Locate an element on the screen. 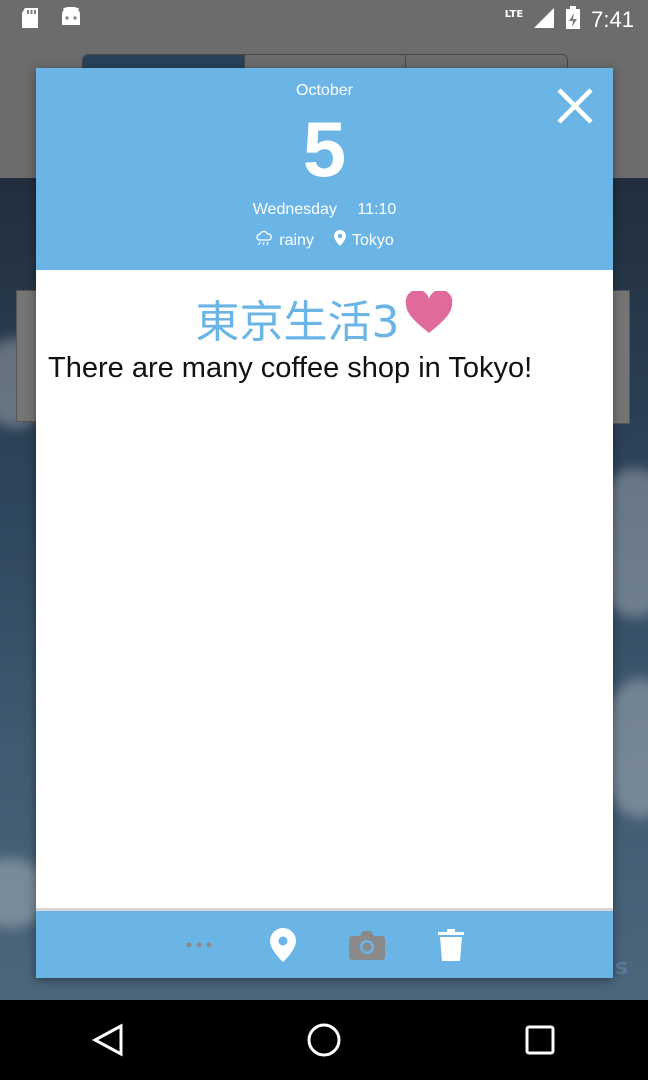 The height and width of the screenshot is (1080, 648). heart-icon is located at coordinates (429, 317).